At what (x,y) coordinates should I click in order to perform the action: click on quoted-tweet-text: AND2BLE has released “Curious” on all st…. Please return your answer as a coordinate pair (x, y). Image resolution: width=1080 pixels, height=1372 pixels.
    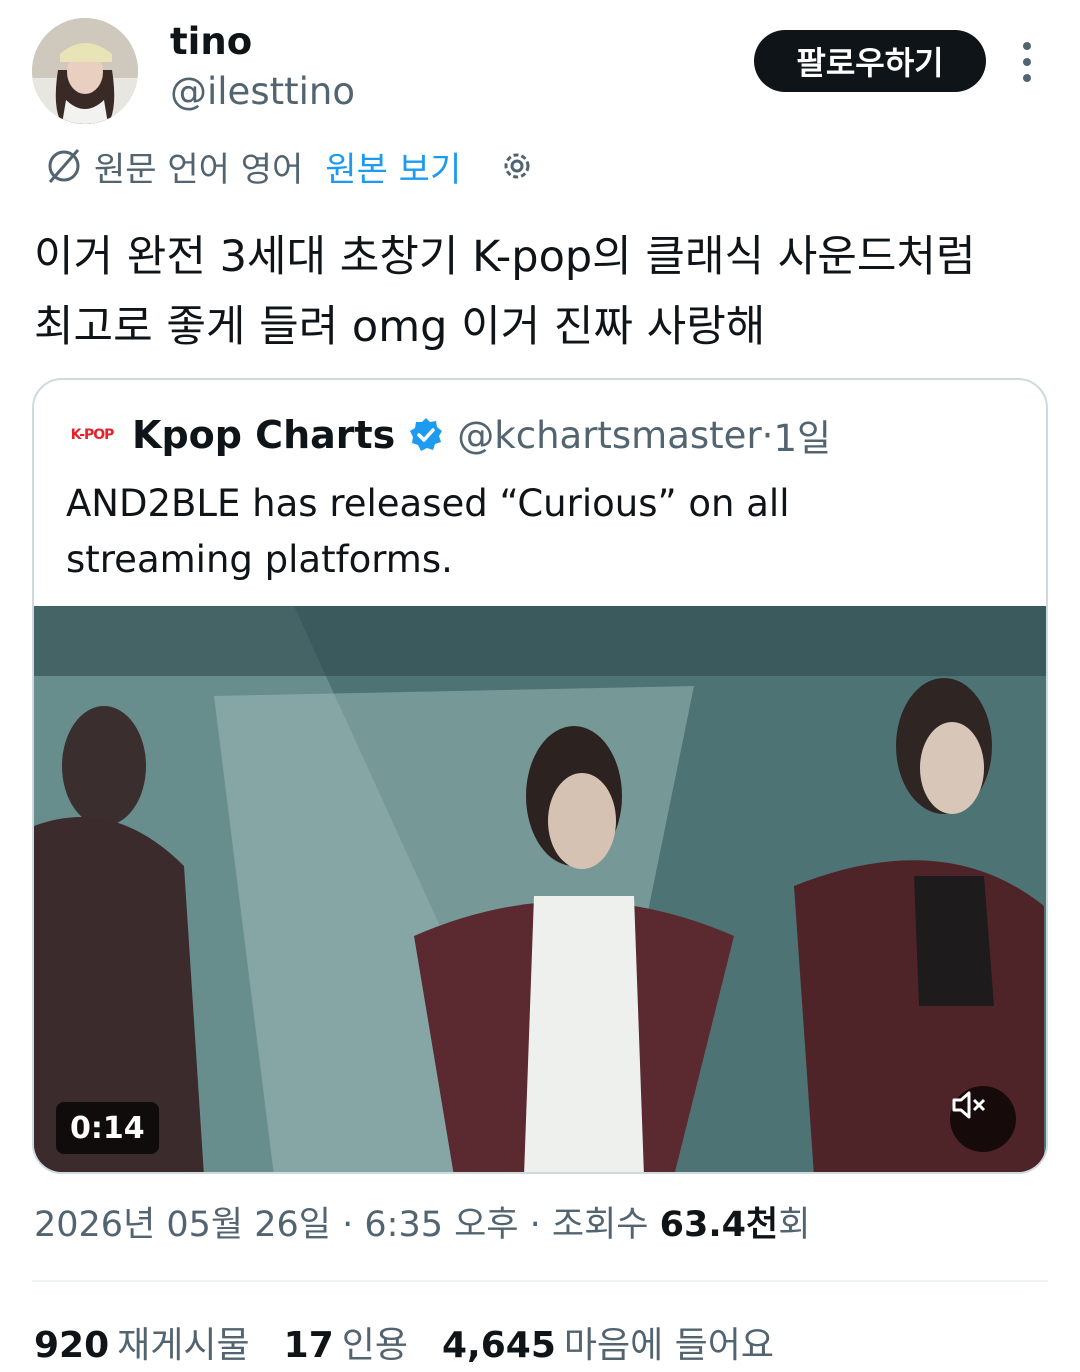
    Looking at the image, I should click on (496, 532).